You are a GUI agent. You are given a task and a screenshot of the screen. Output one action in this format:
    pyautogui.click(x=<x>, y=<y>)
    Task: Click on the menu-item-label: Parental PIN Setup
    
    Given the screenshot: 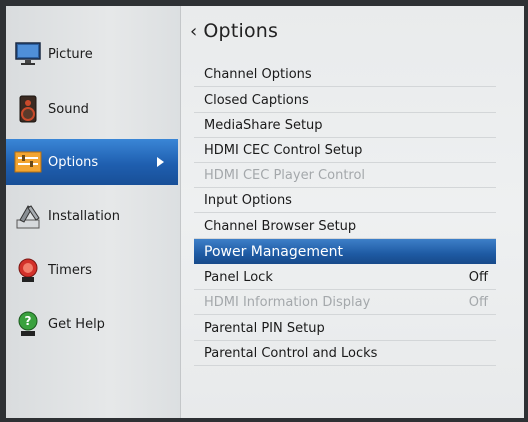 What is the action you would take?
    pyautogui.click(x=264, y=328)
    